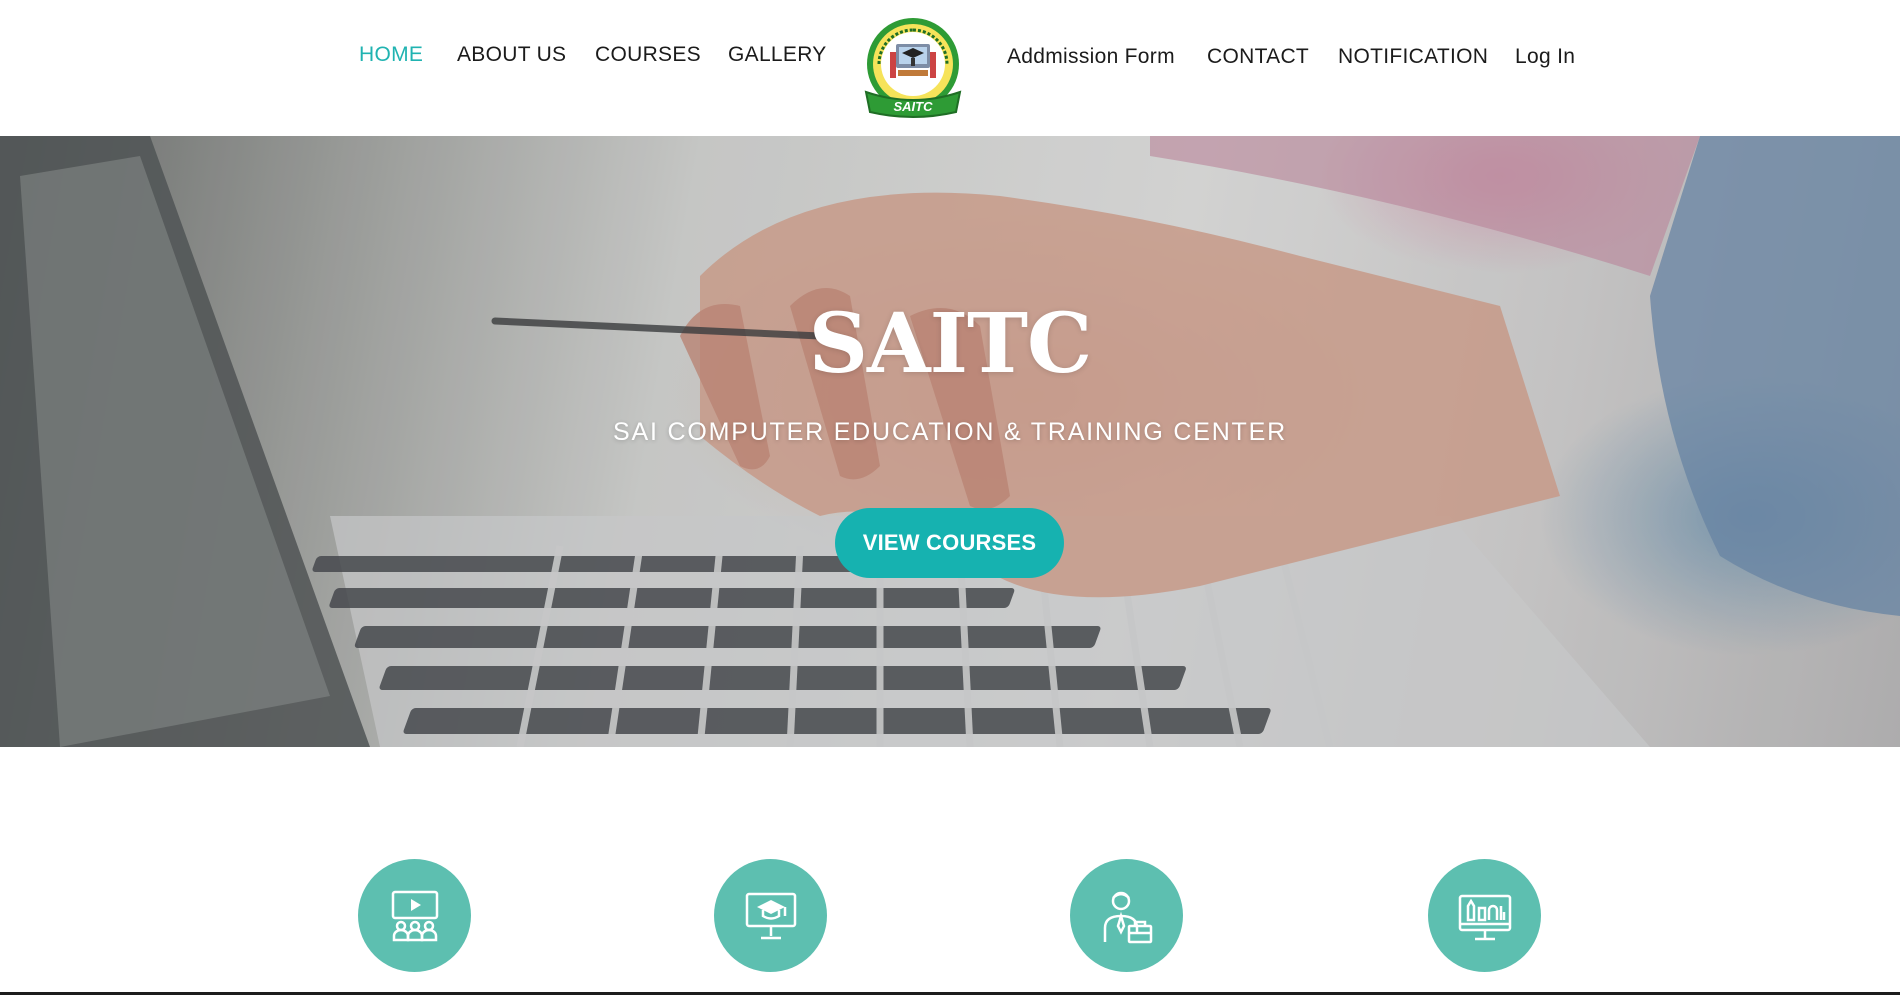 Image resolution: width=1900 pixels, height=995 pixels. I want to click on feature-computer-design, so click(1484, 915).